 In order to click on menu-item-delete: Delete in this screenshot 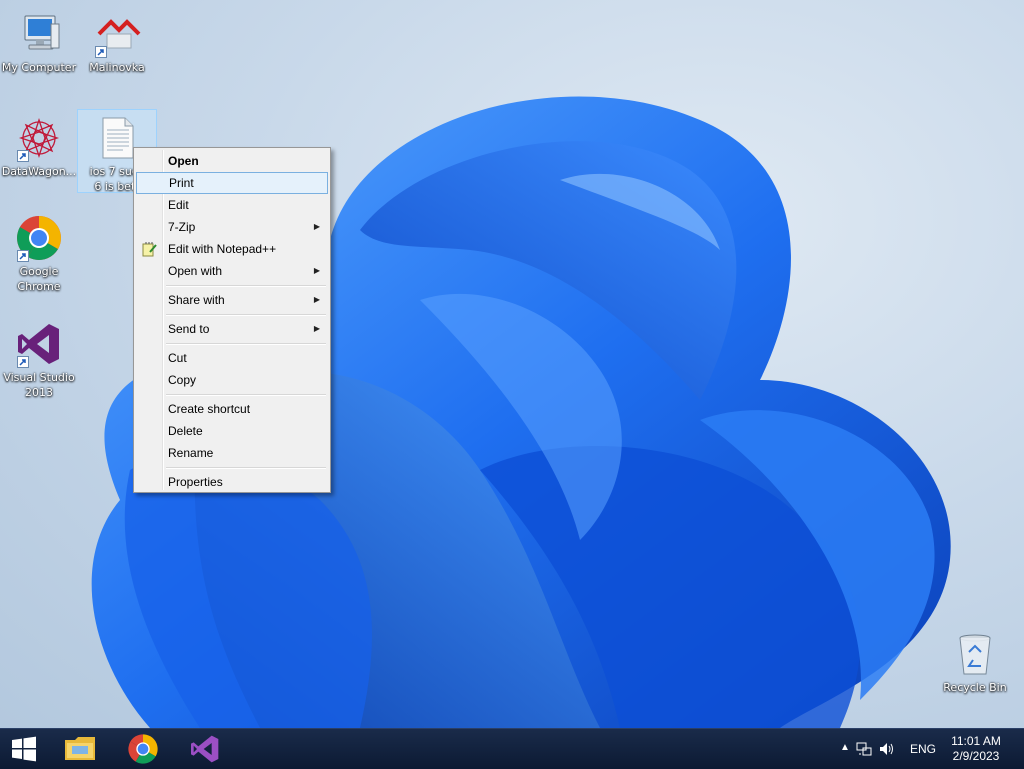, I will do `click(232, 431)`.